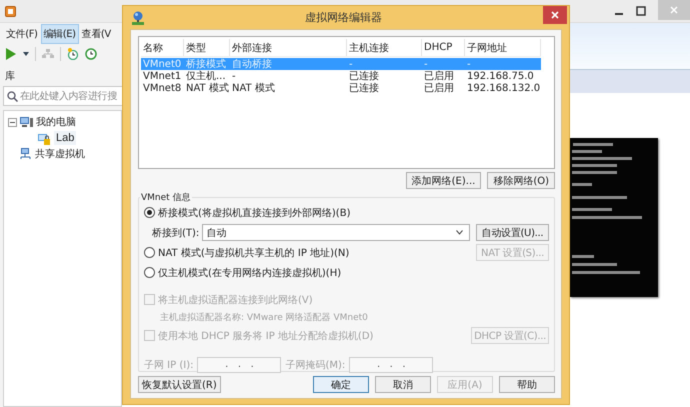  I want to click on group-title: VMnet 信息, so click(166, 198).